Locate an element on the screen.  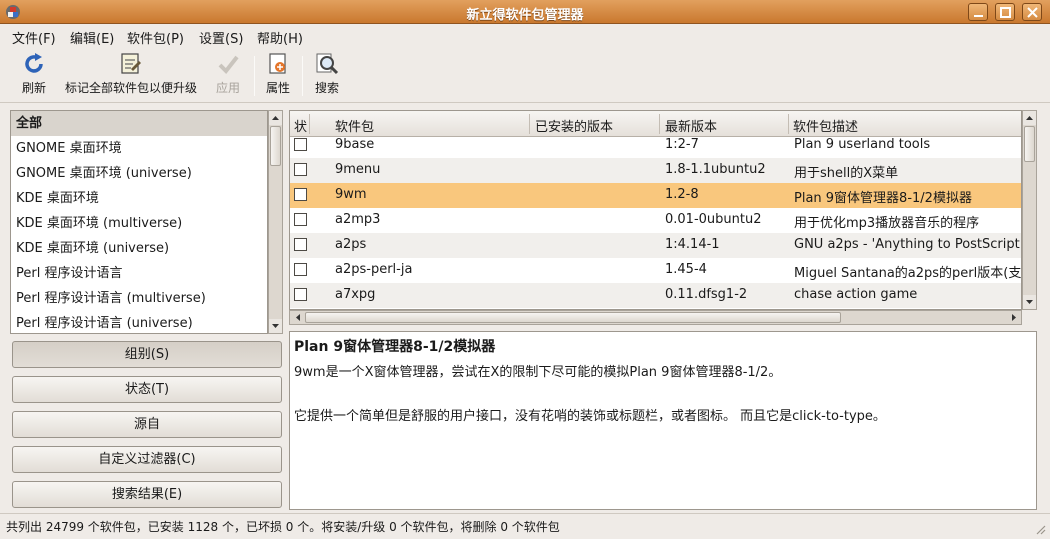
reload-icon is located at coordinates (34, 63).